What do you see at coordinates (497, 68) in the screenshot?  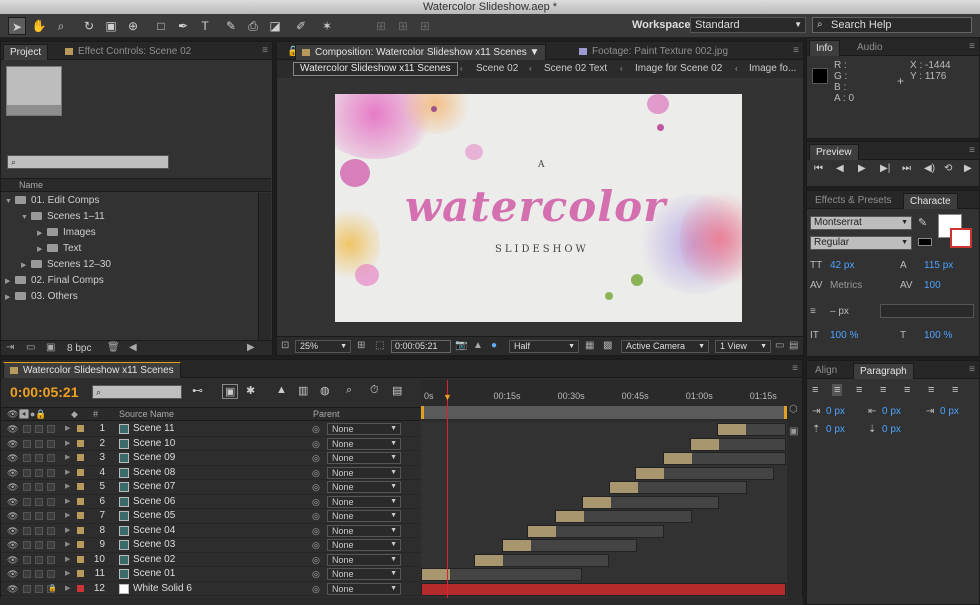 I see `breadcrumb-item: Scene 02` at bounding box center [497, 68].